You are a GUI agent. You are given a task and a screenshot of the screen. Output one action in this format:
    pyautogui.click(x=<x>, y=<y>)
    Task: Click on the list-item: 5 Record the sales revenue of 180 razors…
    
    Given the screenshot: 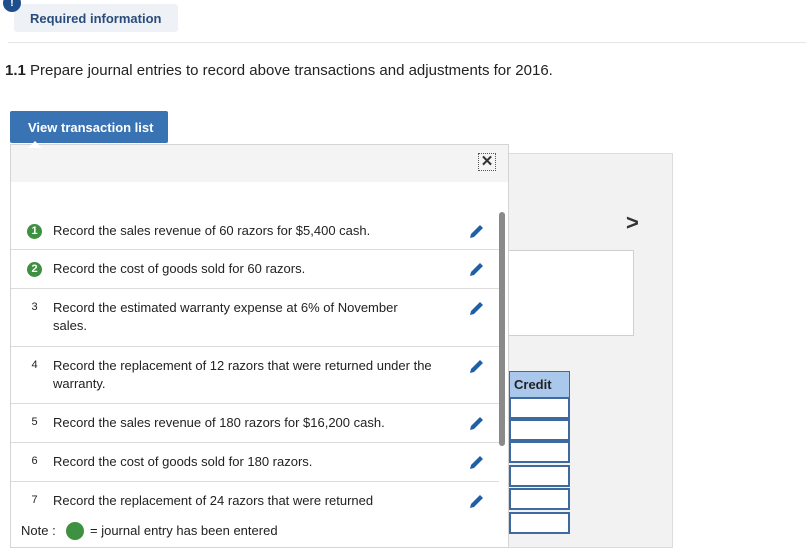 What is the action you would take?
    pyautogui.click(x=255, y=423)
    